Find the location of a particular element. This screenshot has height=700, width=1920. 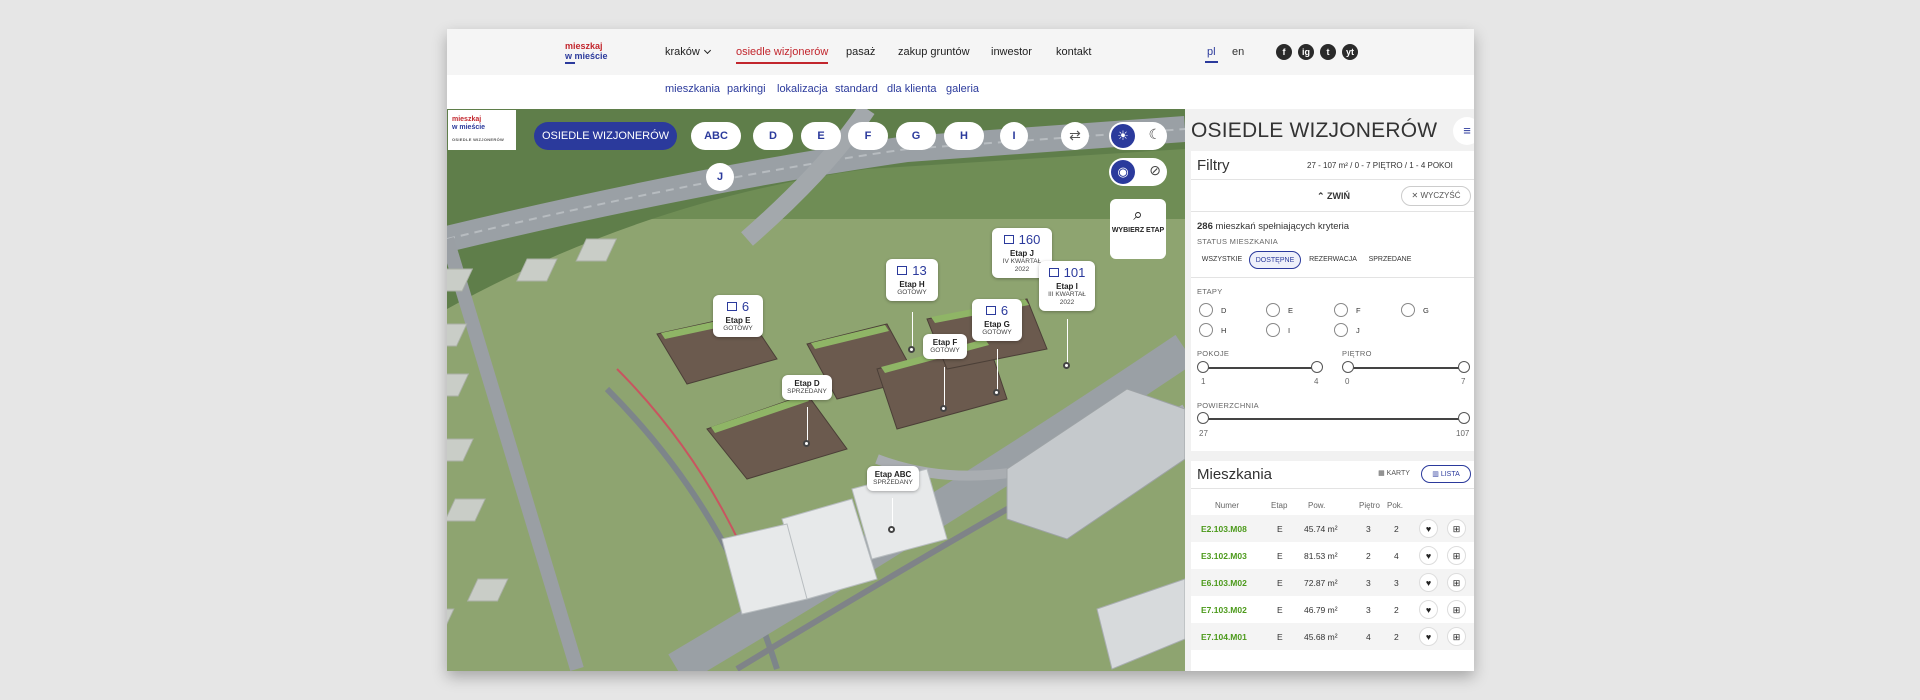

subnav-lokalizacja: lokalizacja is located at coordinates (802, 89).